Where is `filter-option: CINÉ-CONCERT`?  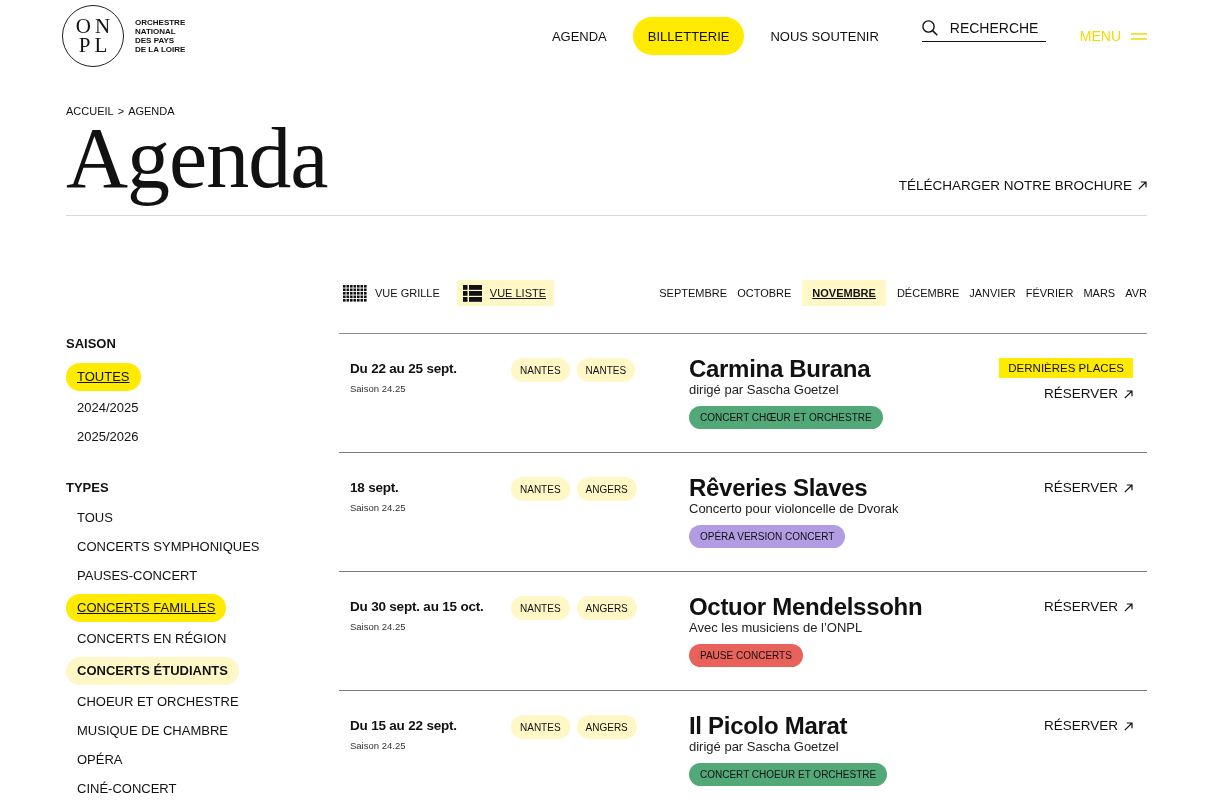
filter-option: CINÉ-CONCERT is located at coordinates (127, 789).